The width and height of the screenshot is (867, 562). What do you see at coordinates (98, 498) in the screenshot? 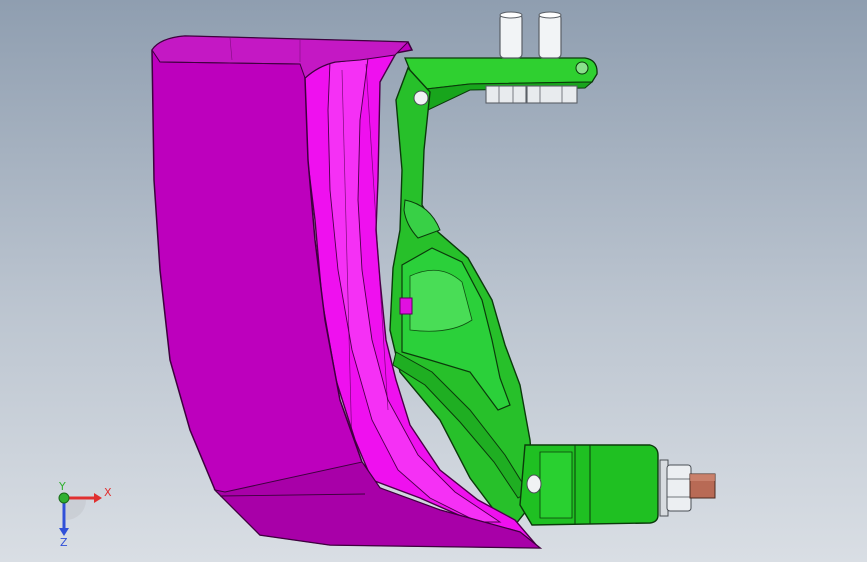
I see `x-axis-arrowhead` at bounding box center [98, 498].